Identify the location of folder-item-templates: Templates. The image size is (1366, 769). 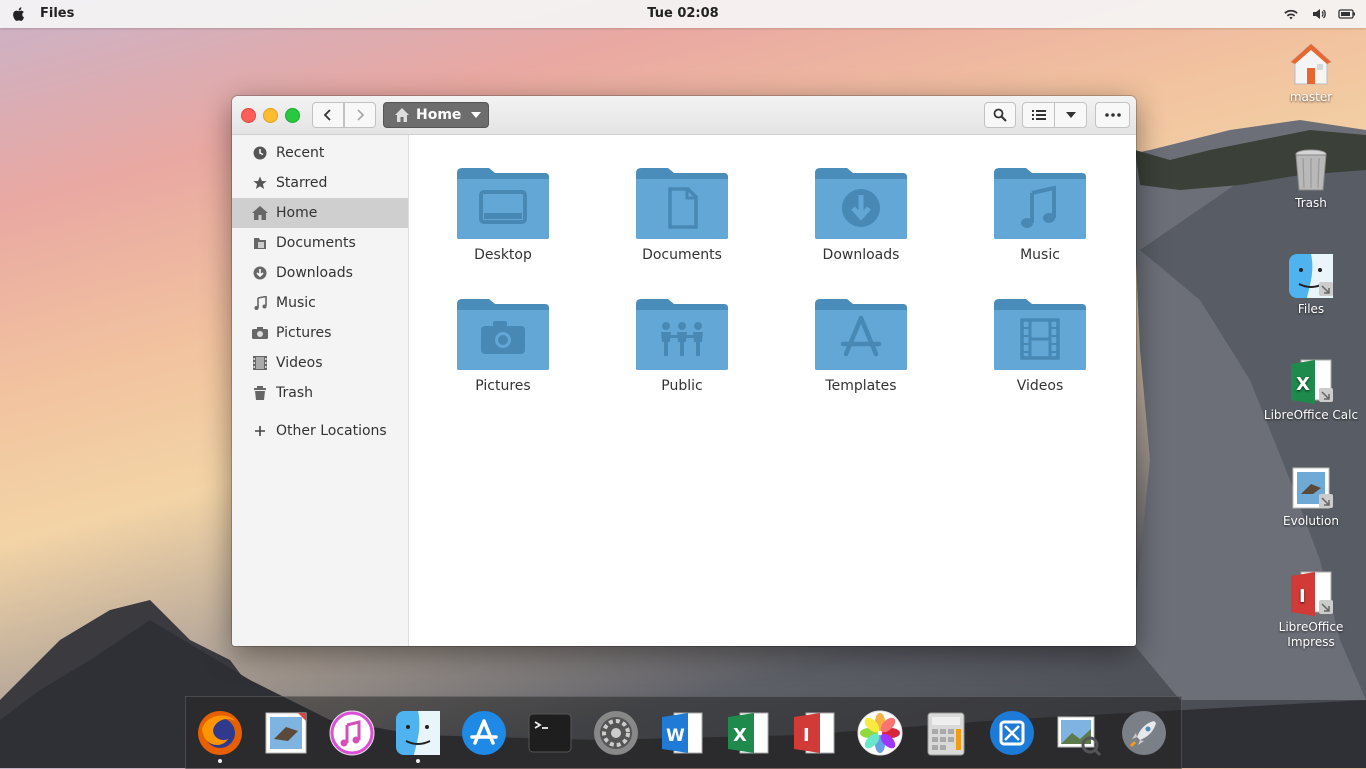
(861, 345).